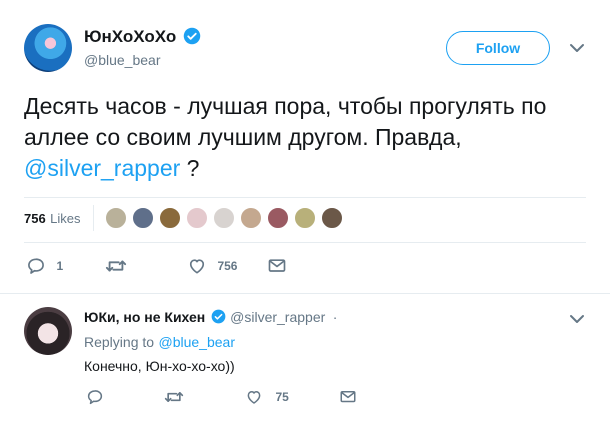 The image size is (610, 424). I want to click on replying-to-line: Replying to @blue_bear, so click(159, 343).